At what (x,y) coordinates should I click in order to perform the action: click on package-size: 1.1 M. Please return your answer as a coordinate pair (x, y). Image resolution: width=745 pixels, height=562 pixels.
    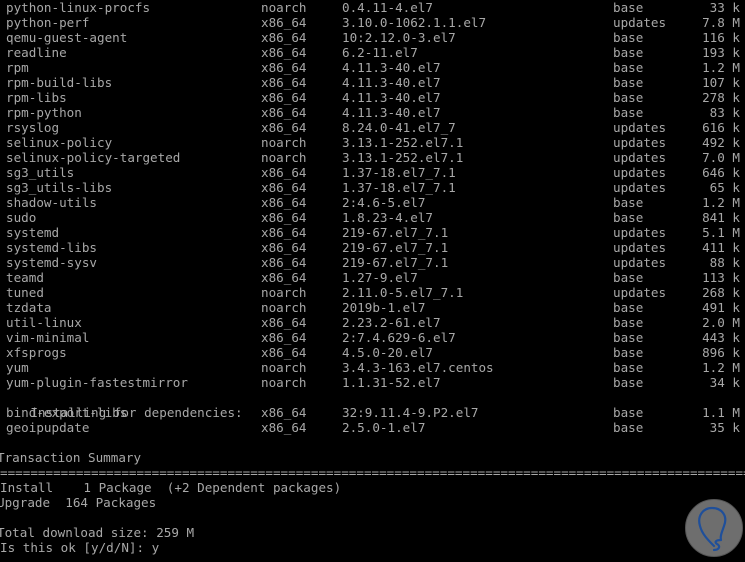
    Looking at the image, I should click on (721, 412).